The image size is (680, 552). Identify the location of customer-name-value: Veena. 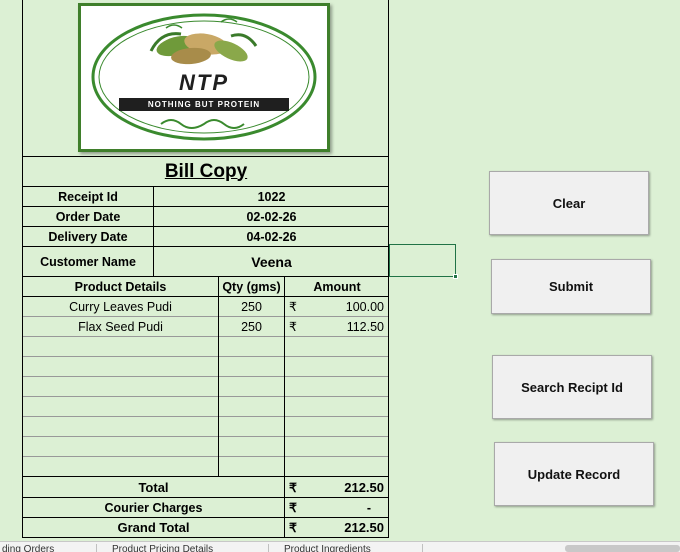
(271, 261).